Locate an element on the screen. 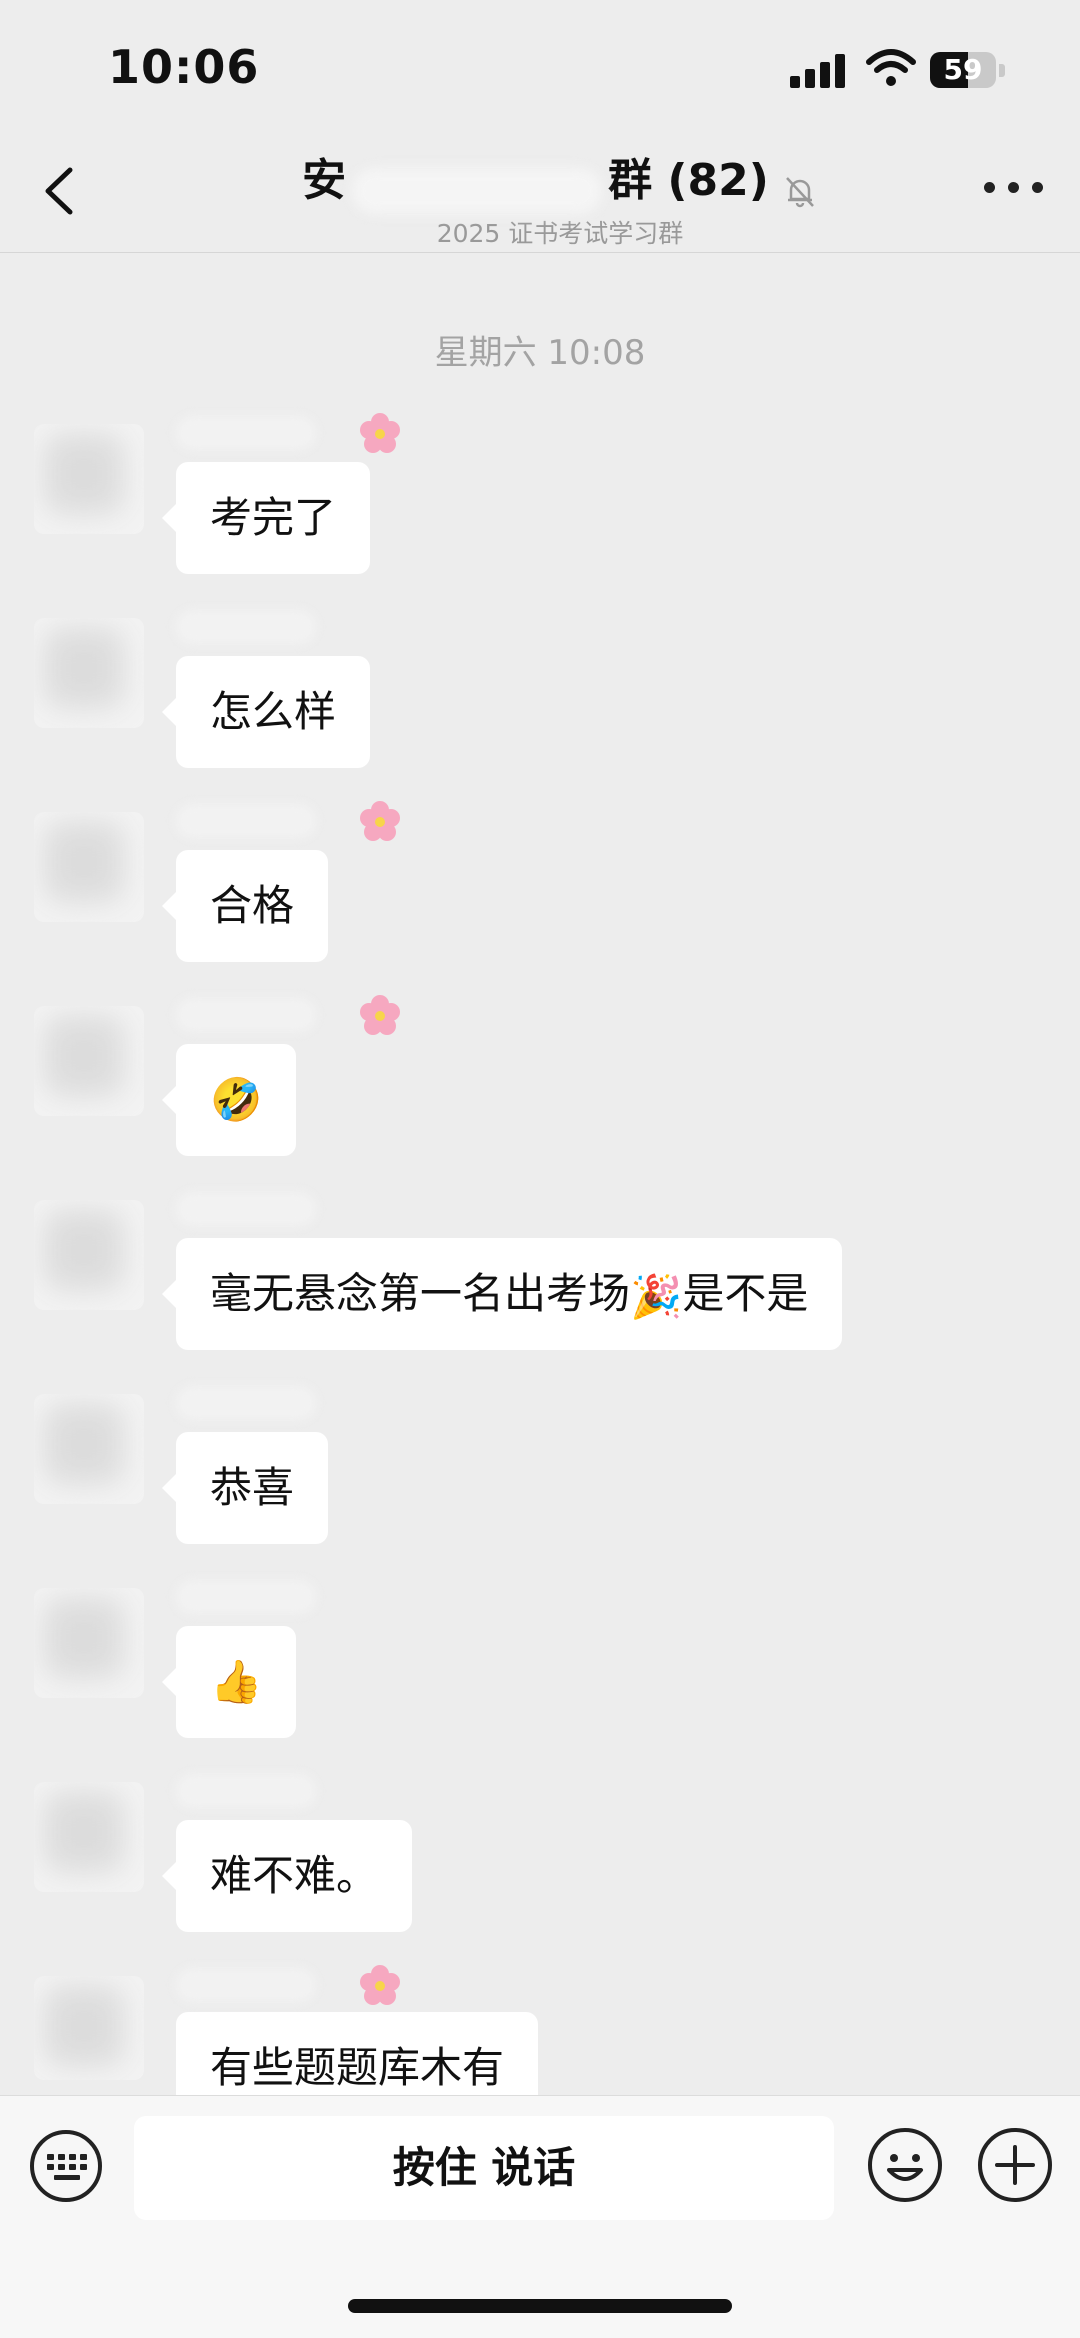 This screenshot has width=1080, height=2338. message-bubble: 毫无悬念第一名出考场🎉是不是 is located at coordinates (502, 1294).